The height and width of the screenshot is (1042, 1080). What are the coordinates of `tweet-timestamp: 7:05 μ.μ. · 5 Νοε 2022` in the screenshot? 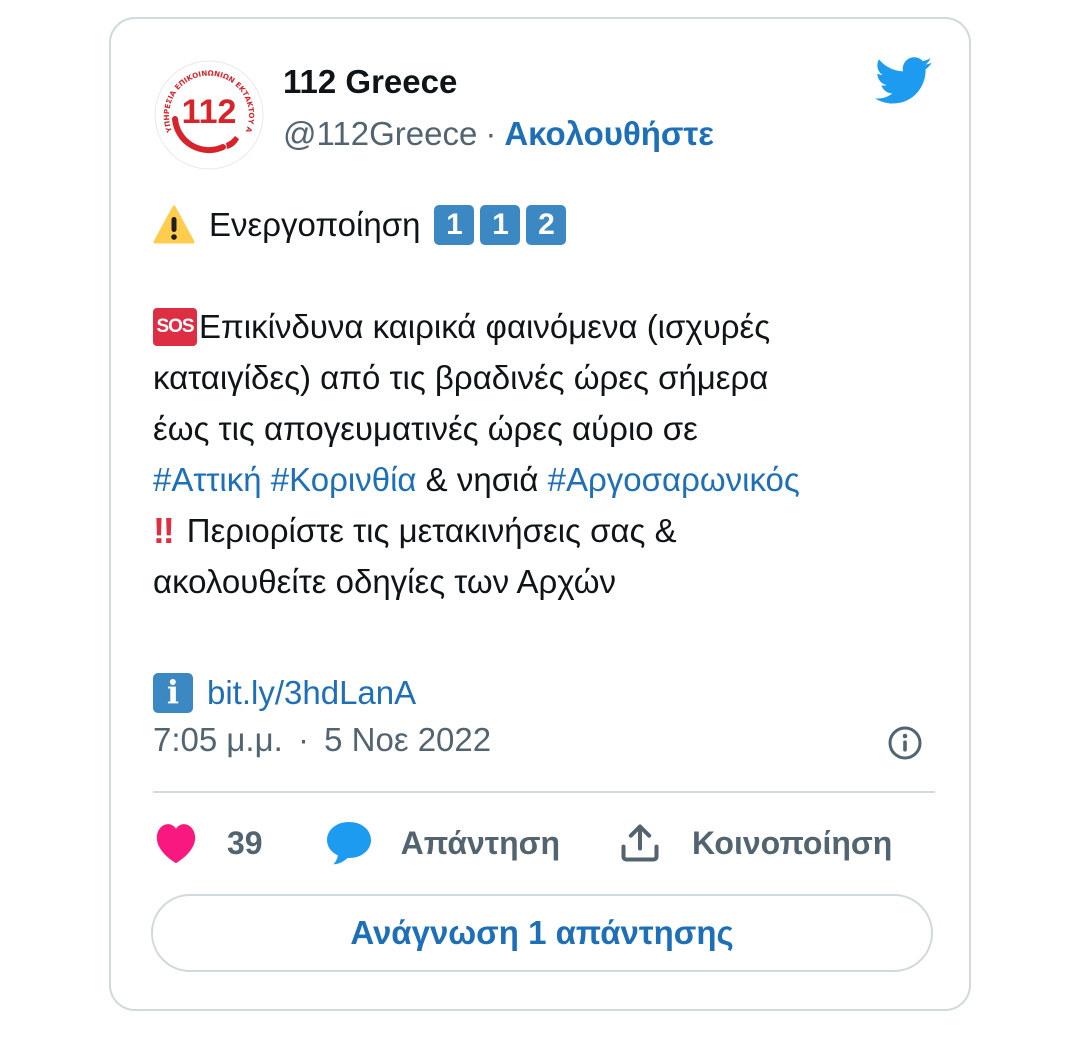 It's located at (322, 740).